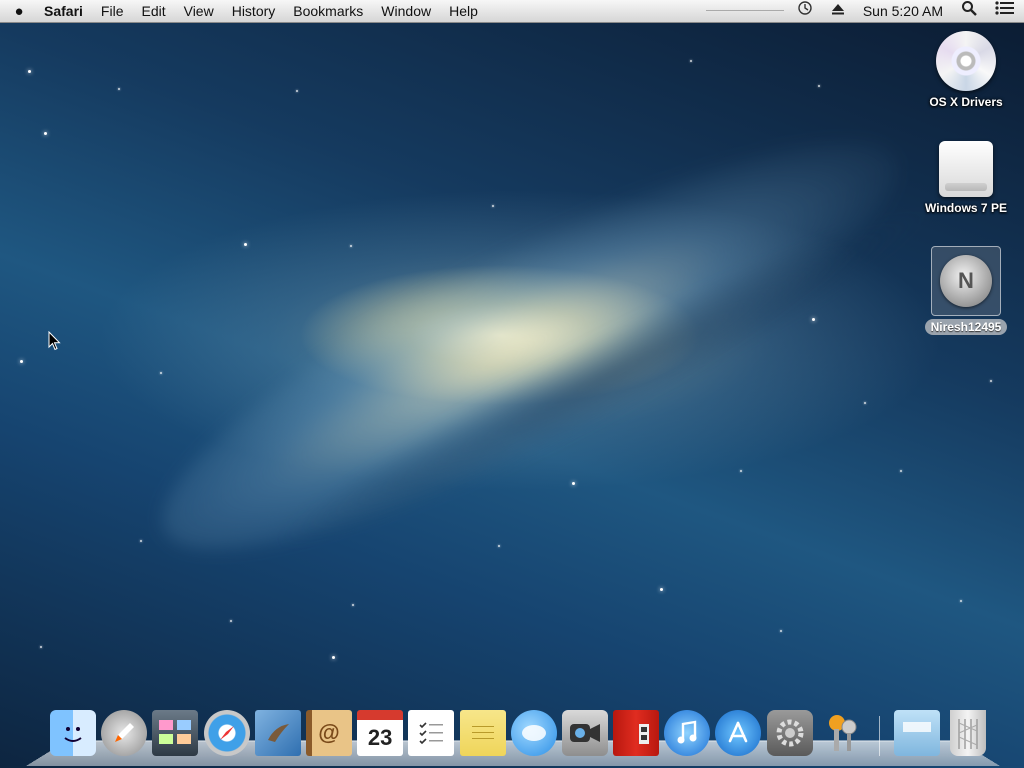 This screenshot has height=768, width=1024. I want to click on desktop-icon-label: Windows 7 PE, so click(966, 208).